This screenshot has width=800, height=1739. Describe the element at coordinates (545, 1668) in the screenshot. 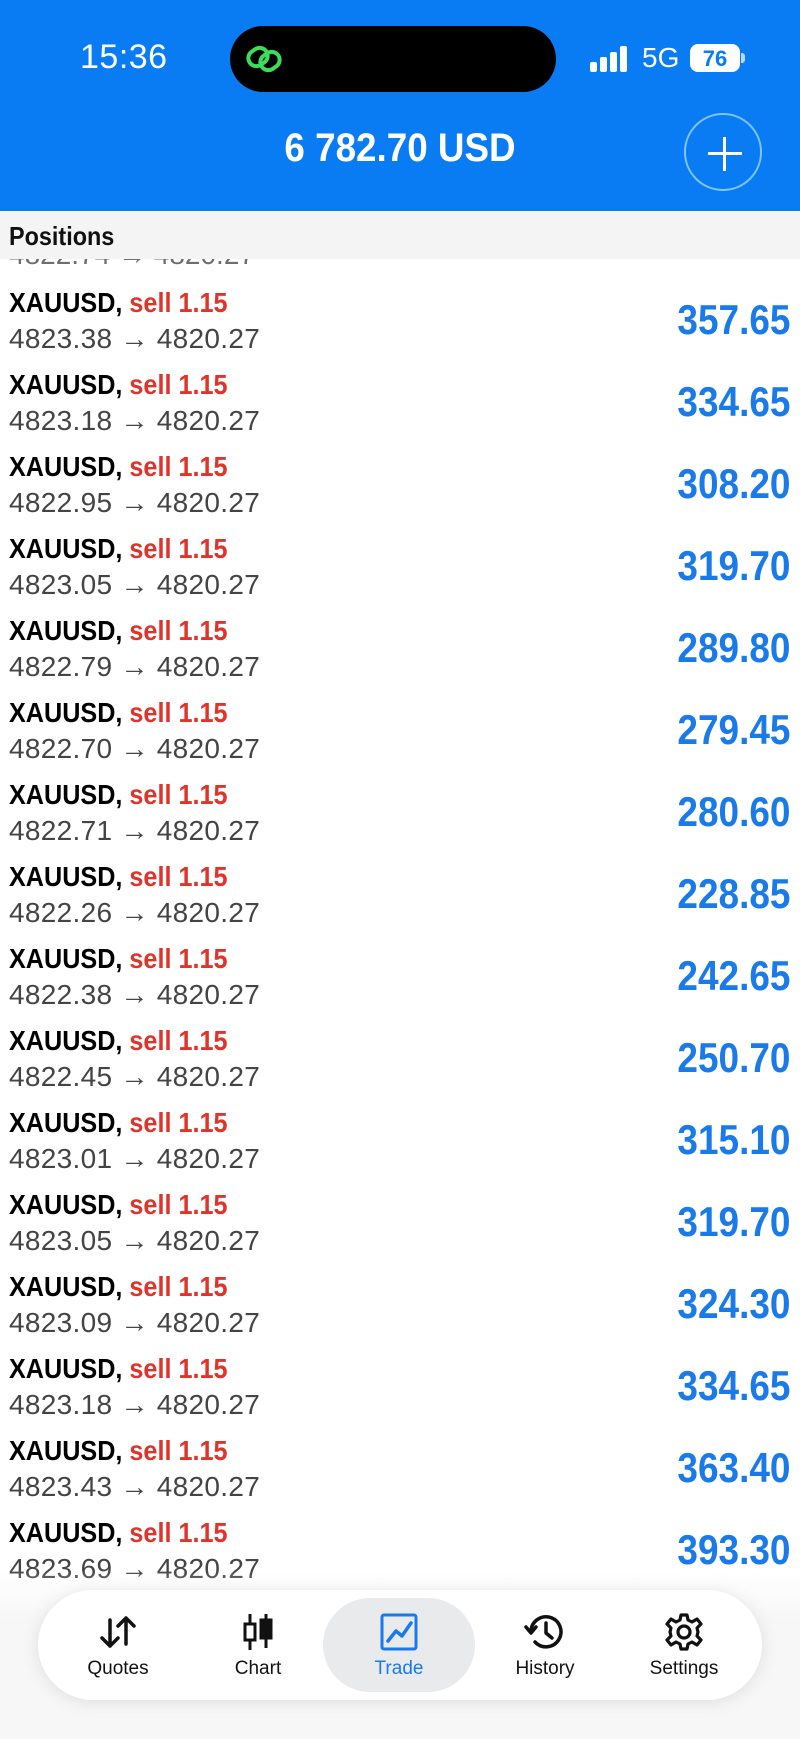

I see `tab-label: History` at that location.